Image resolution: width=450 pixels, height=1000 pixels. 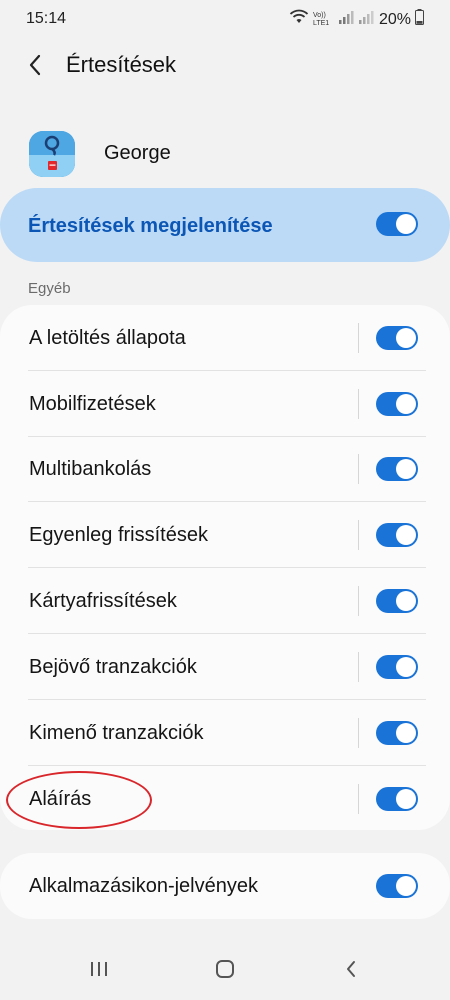 I want to click on highlight-annotation, so click(x=79, y=800).